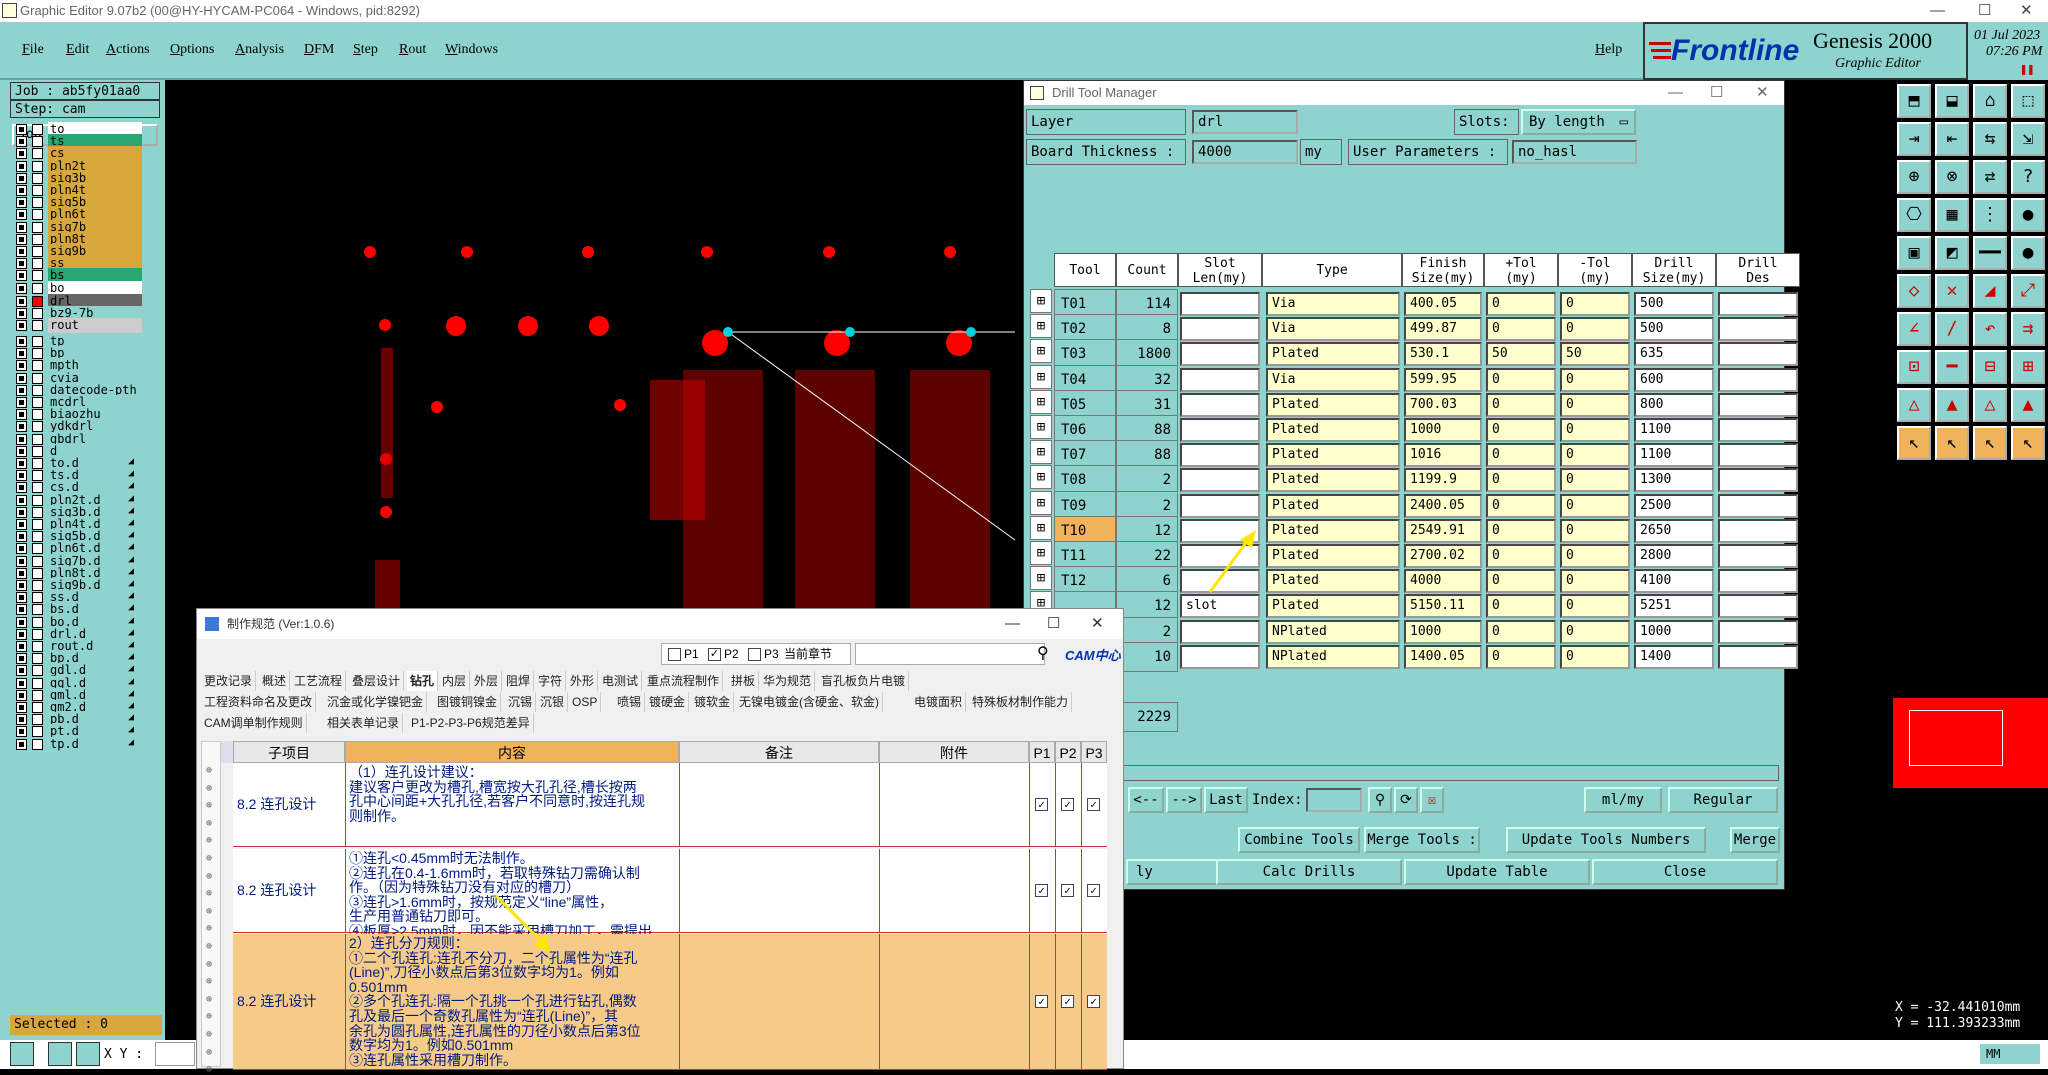 Image resolution: width=2048 pixels, height=1075 pixels. Describe the element at coordinates (1914, 443) in the screenshot. I see `pointer-icon: ↖` at that location.